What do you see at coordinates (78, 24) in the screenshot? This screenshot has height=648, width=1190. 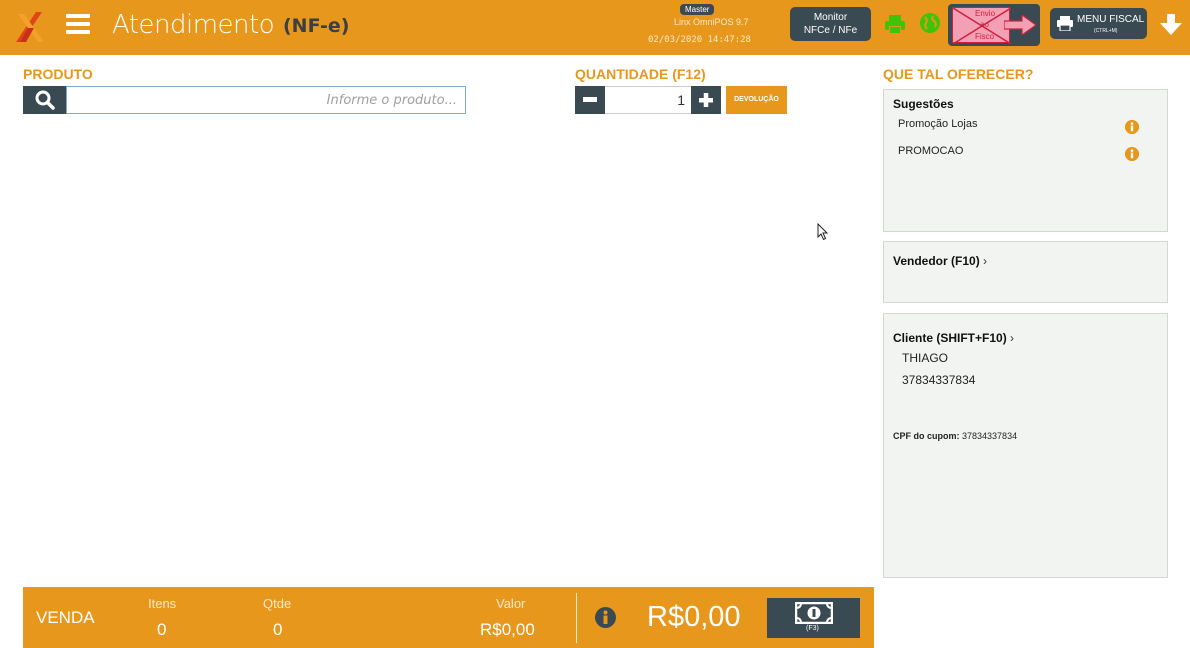 I see `hamburger-menu-icon` at bounding box center [78, 24].